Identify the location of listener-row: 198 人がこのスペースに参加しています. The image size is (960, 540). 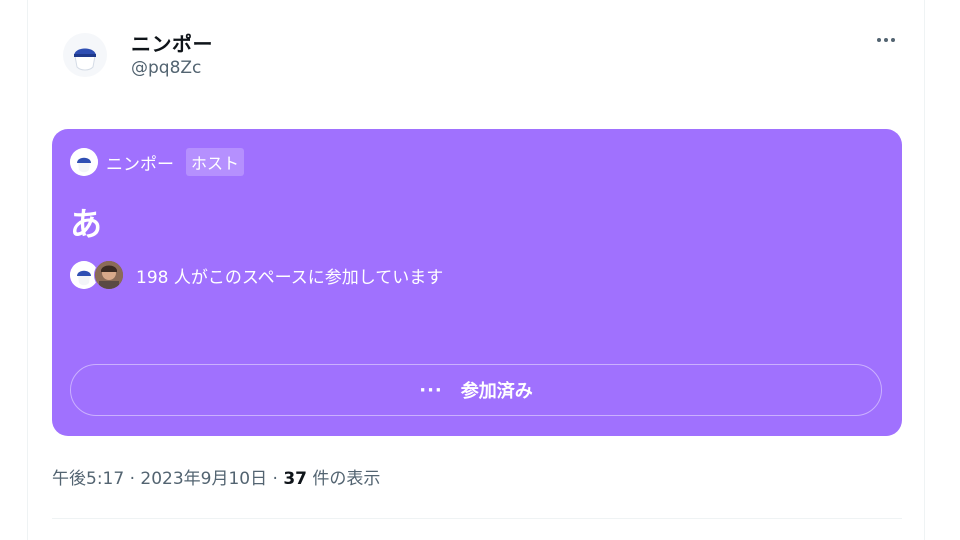
(256, 275).